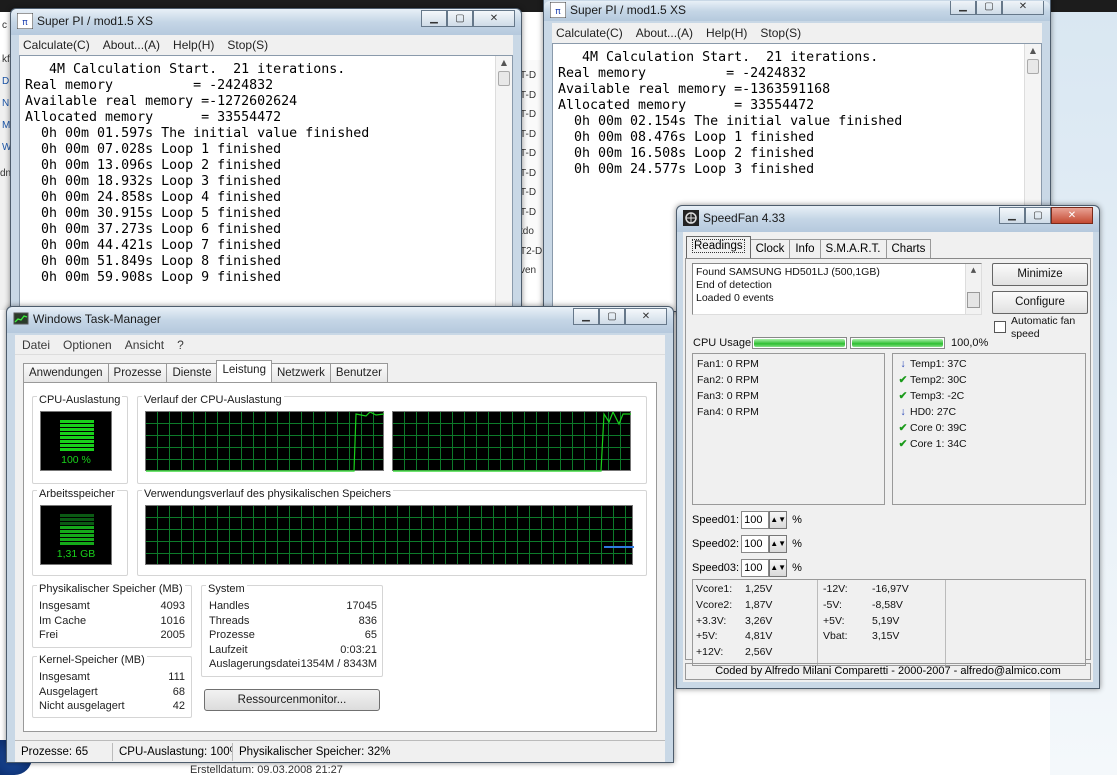 This screenshot has width=1117, height=775. What do you see at coordinates (76, 460) in the screenshot?
I see `cpu-usage-value: 100 %` at bounding box center [76, 460].